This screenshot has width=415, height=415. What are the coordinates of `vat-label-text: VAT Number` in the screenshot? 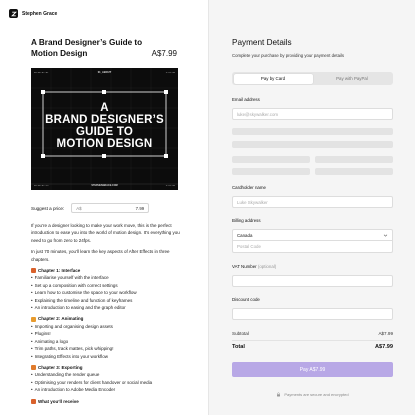 It's located at (244, 266).